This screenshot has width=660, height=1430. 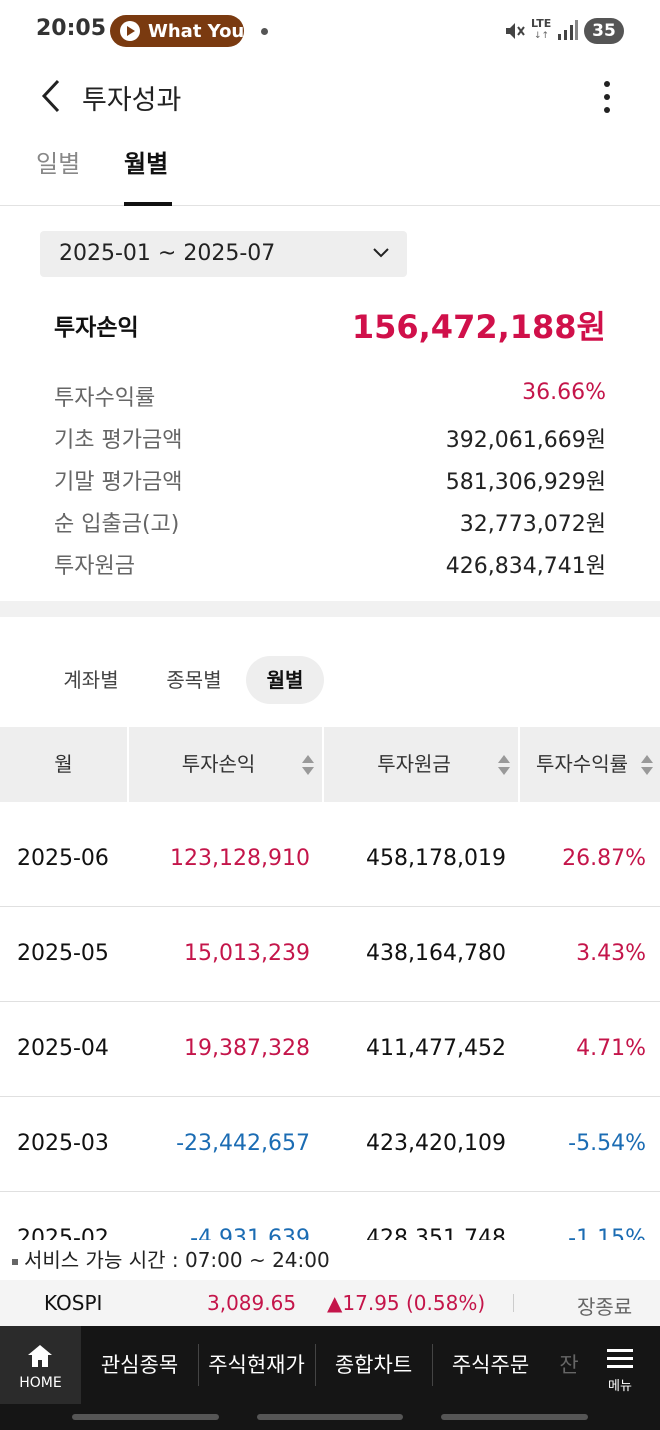 I want to click on summary-value: 392,061,669원, so click(x=525, y=440).